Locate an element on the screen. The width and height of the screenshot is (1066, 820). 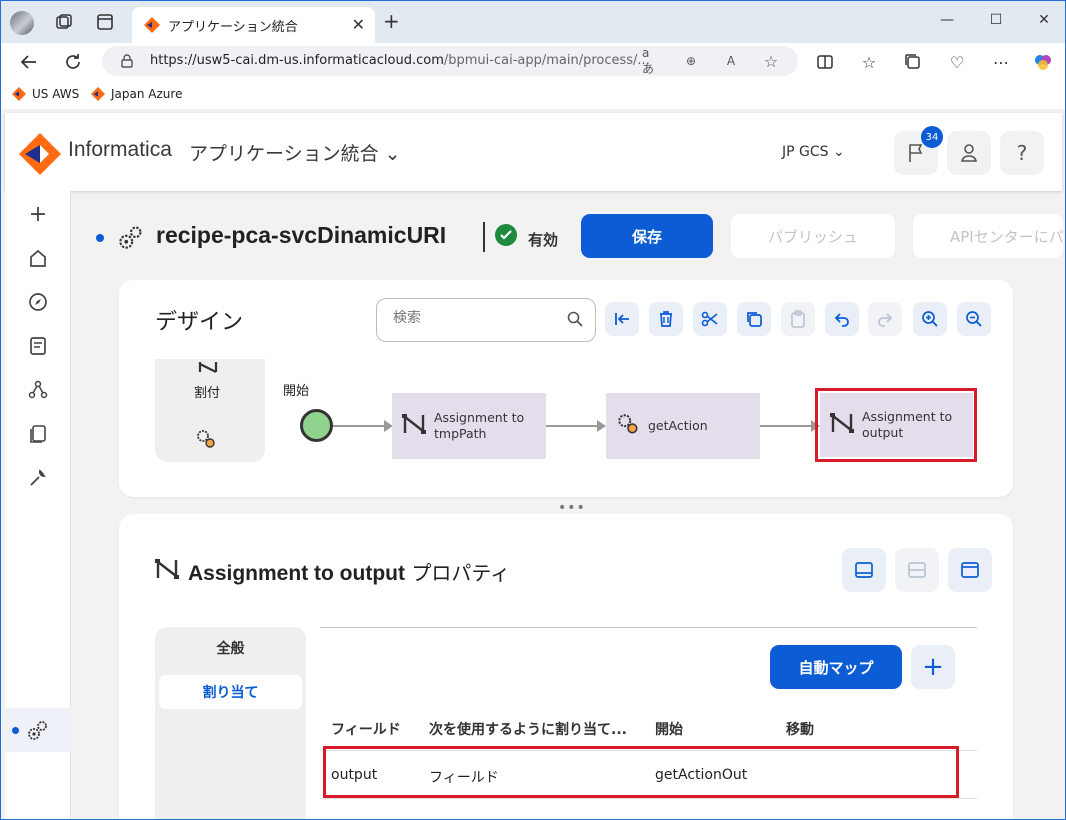
profile-avatar is located at coordinates (22, 23).